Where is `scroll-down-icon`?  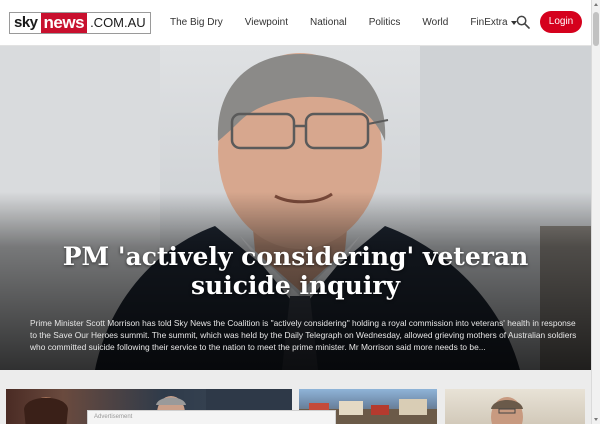 scroll-down-icon is located at coordinates (596, 419).